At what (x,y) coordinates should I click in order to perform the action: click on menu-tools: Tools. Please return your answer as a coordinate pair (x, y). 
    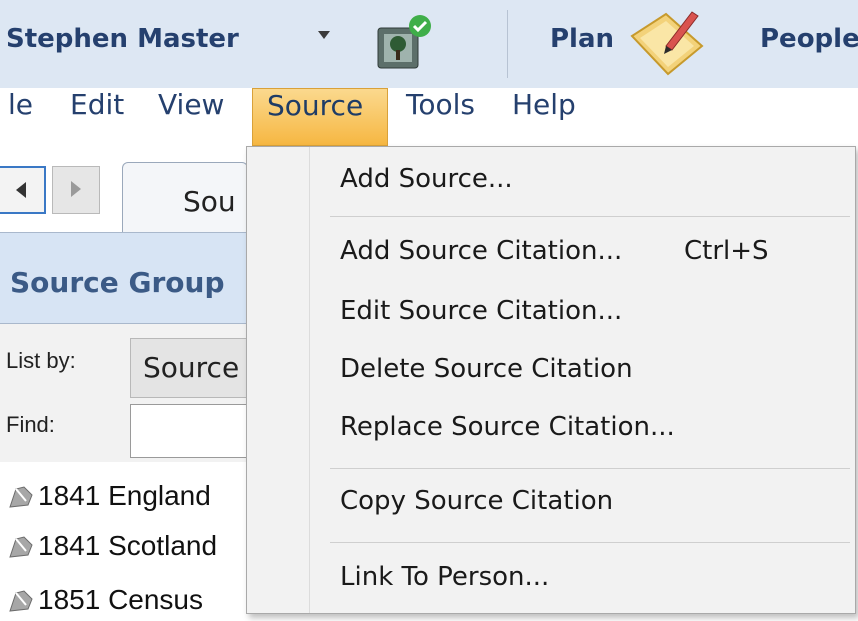
    Looking at the image, I should click on (440, 117).